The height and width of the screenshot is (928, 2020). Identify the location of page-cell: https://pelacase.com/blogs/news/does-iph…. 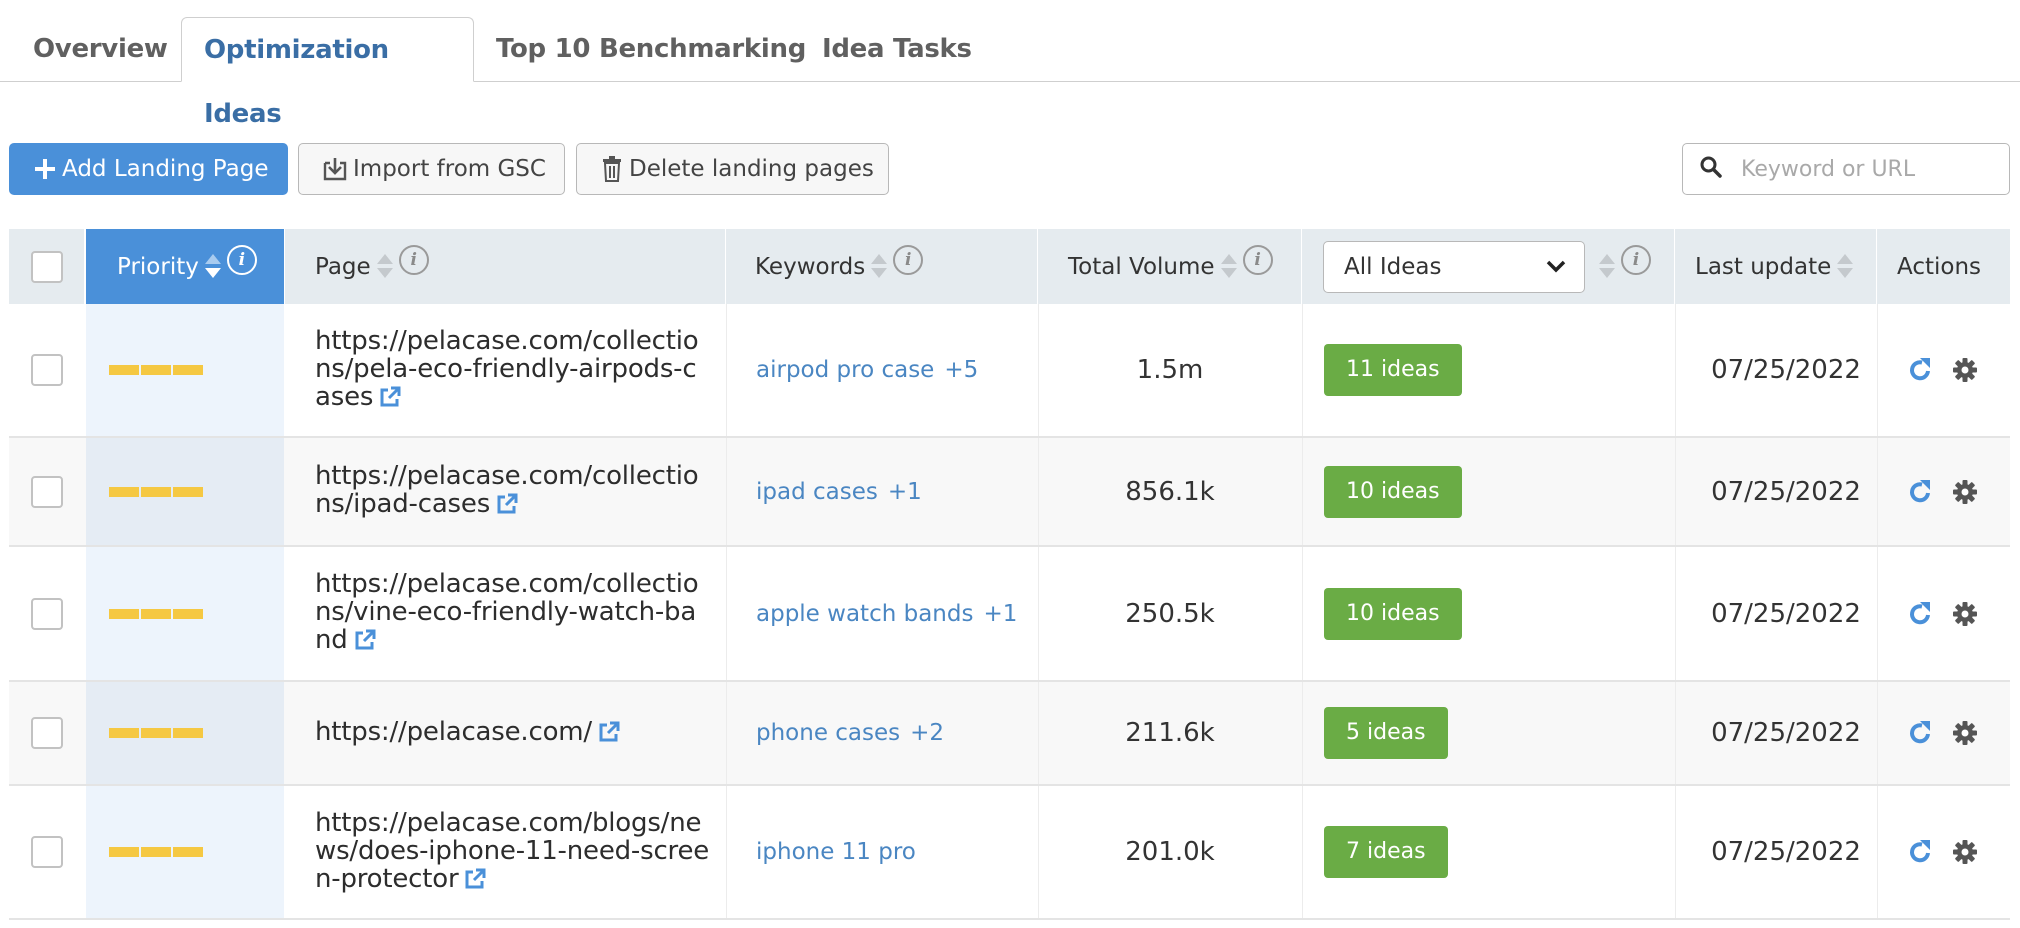
(505, 852).